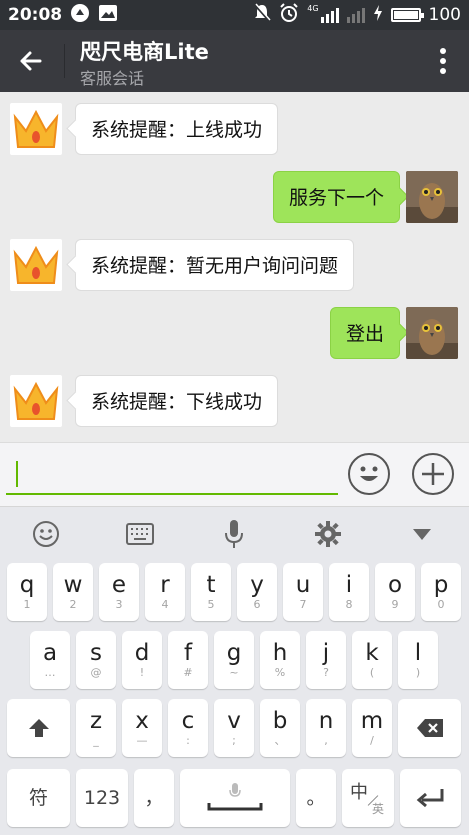  I want to click on key-i: i8, so click(349, 592).